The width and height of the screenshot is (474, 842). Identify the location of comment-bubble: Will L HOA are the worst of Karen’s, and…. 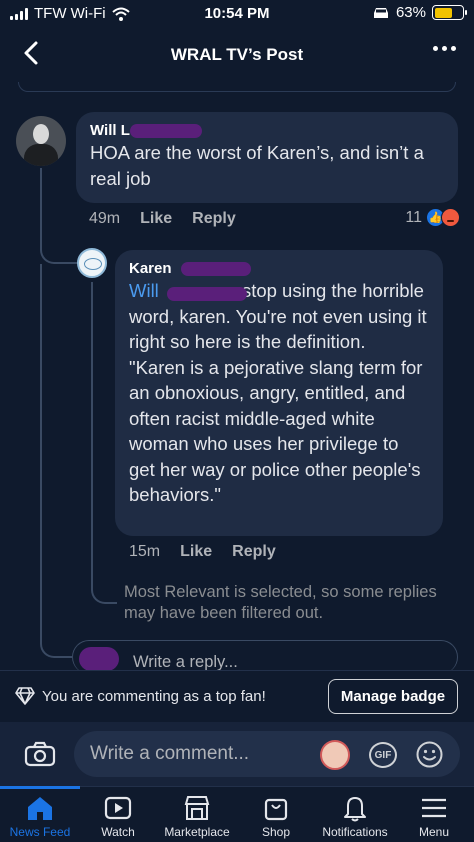
(267, 157).